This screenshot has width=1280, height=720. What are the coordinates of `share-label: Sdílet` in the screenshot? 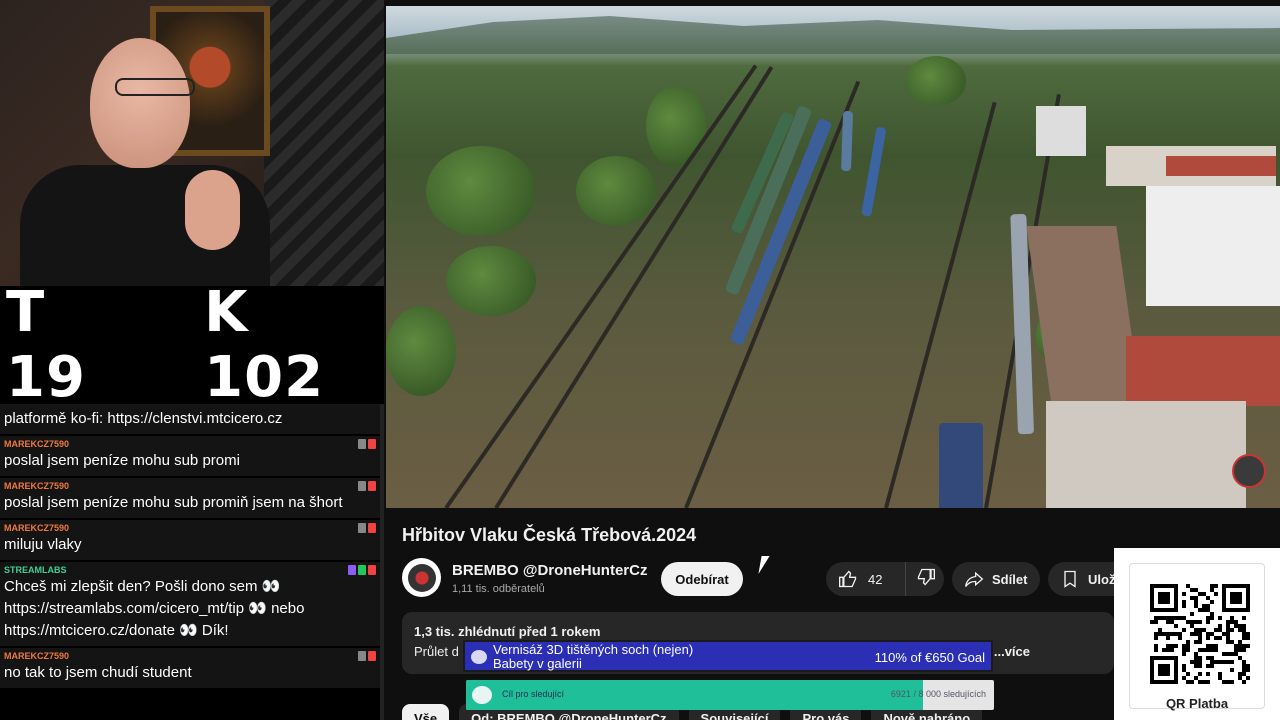 It's located at (1010, 579).